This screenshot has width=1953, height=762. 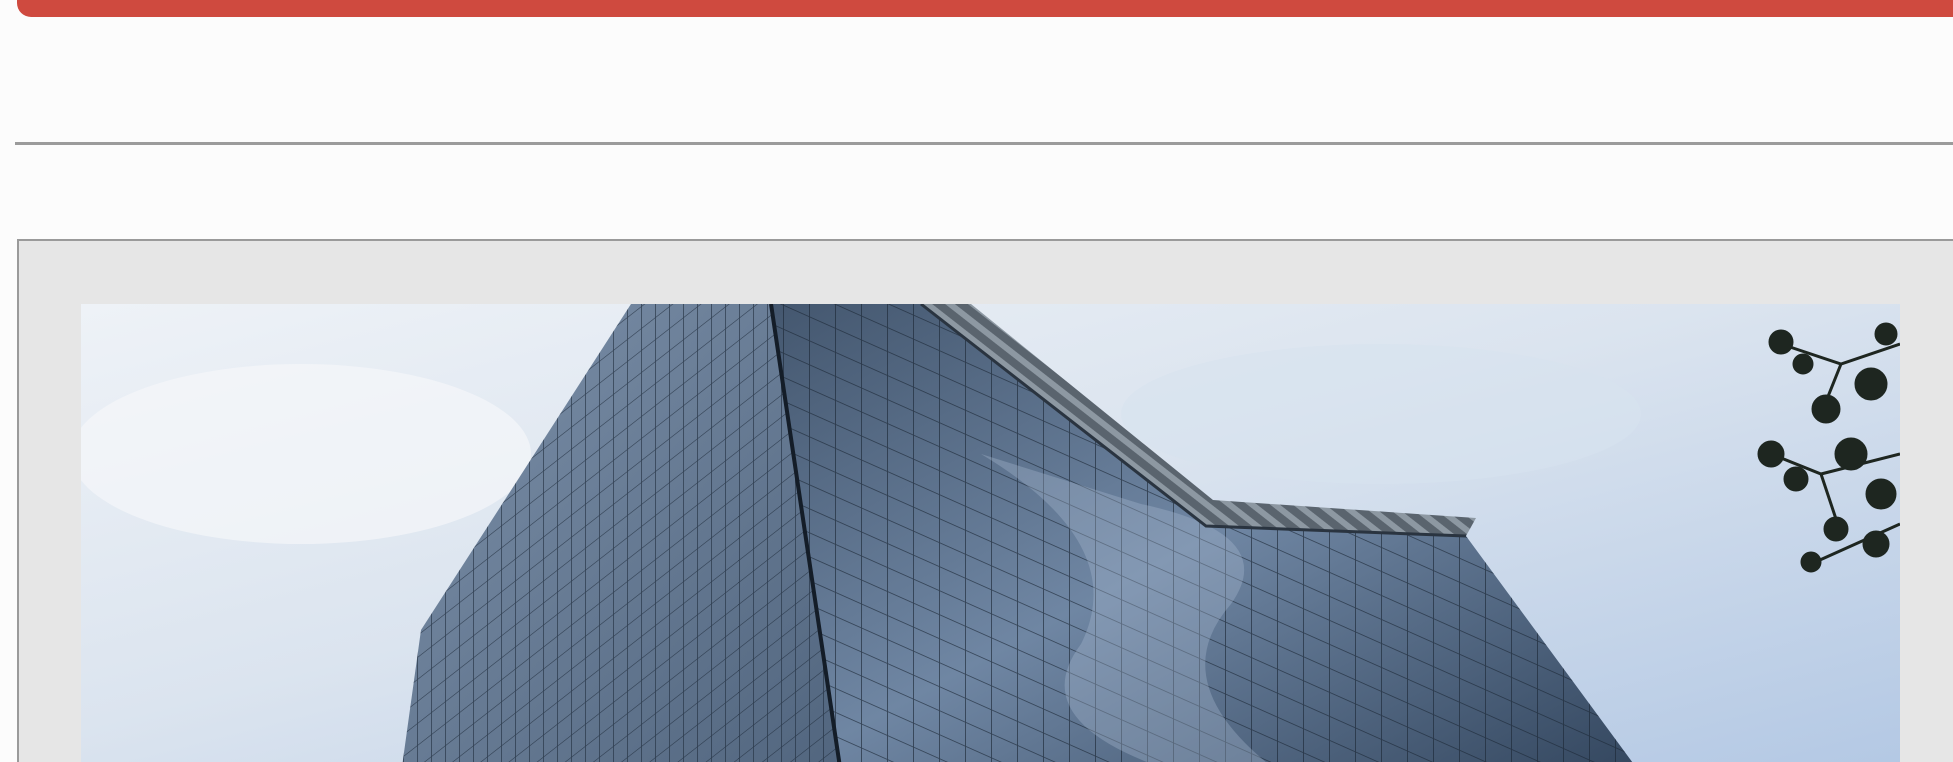 I want to click on section-divider, so click(x=984, y=143).